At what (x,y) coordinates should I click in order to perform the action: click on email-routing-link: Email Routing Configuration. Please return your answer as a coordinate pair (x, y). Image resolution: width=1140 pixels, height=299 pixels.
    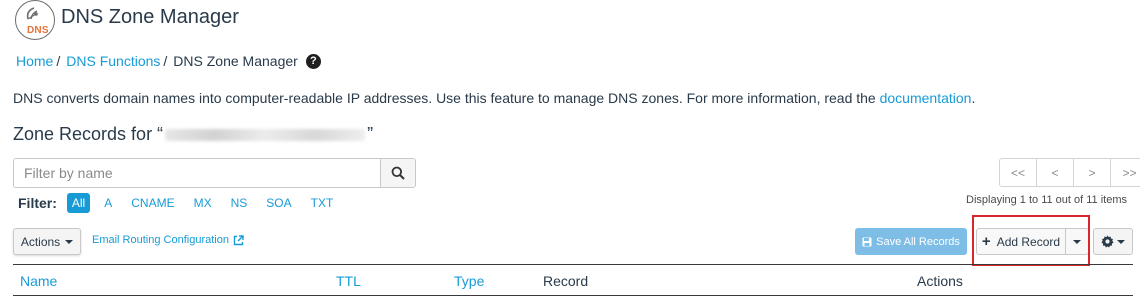
    Looking at the image, I should click on (168, 240).